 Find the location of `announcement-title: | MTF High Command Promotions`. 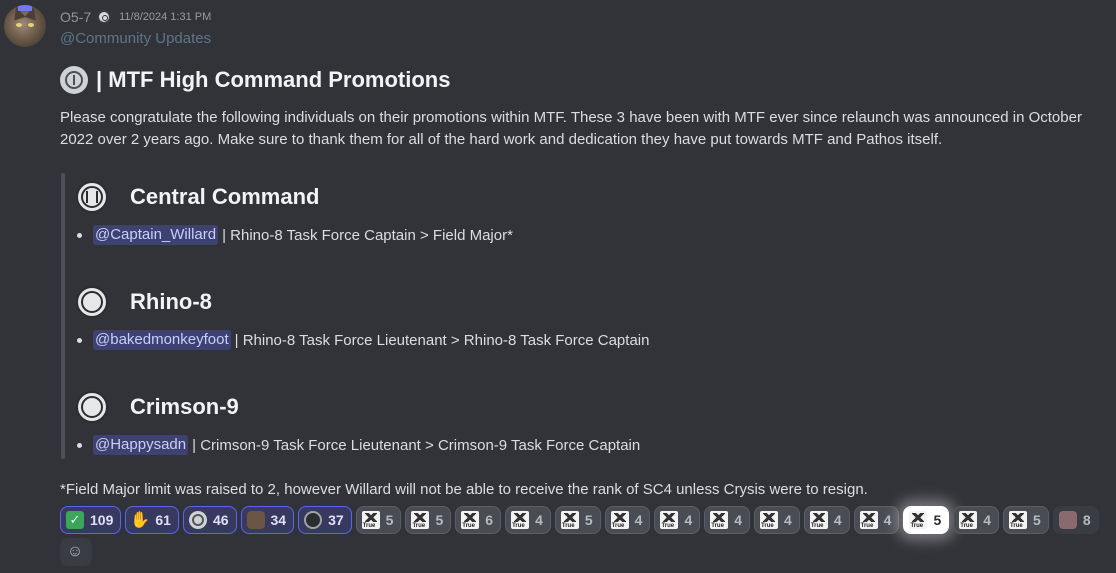

announcement-title: | MTF High Command Promotions is located at coordinates (255, 80).